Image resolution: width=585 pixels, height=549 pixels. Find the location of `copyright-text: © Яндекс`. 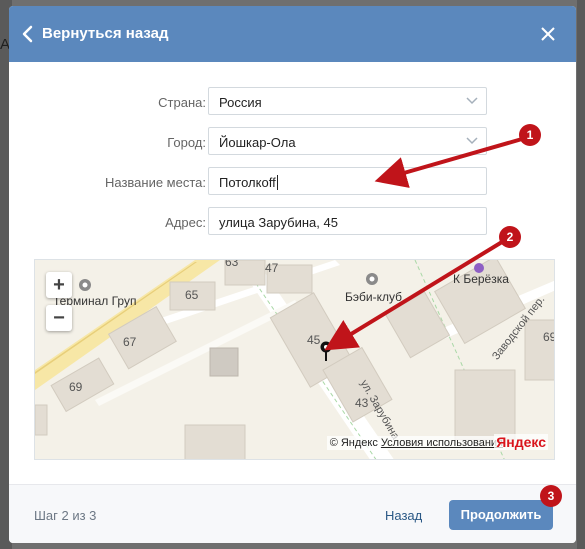

copyright-text: © Яндекс is located at coordinates (353, 443).